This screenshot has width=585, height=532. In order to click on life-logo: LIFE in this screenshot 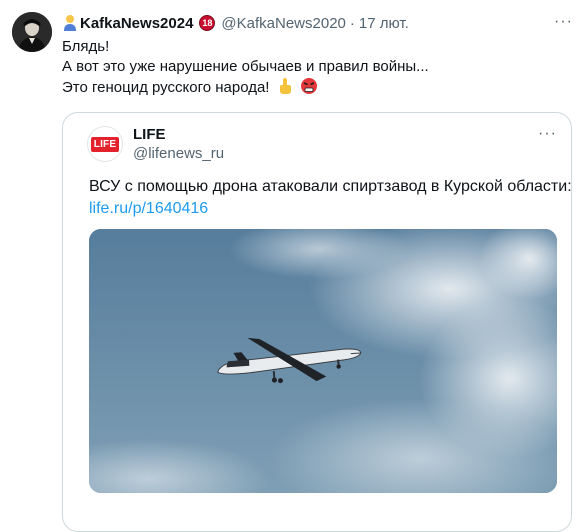, I will do `click(105, 144)`.